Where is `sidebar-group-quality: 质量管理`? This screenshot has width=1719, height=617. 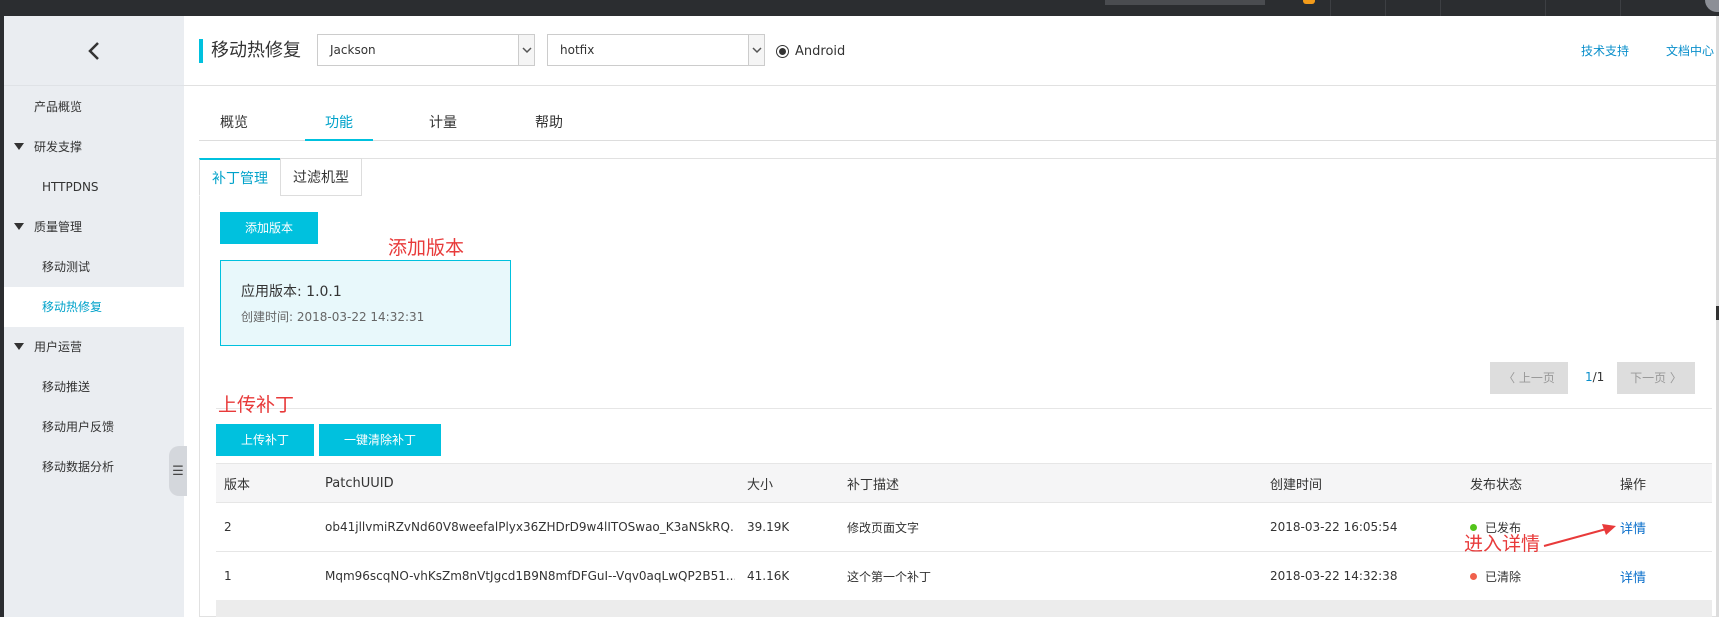
sidebar-group-quality: 质量管理 is located at coordinates (94, 227).